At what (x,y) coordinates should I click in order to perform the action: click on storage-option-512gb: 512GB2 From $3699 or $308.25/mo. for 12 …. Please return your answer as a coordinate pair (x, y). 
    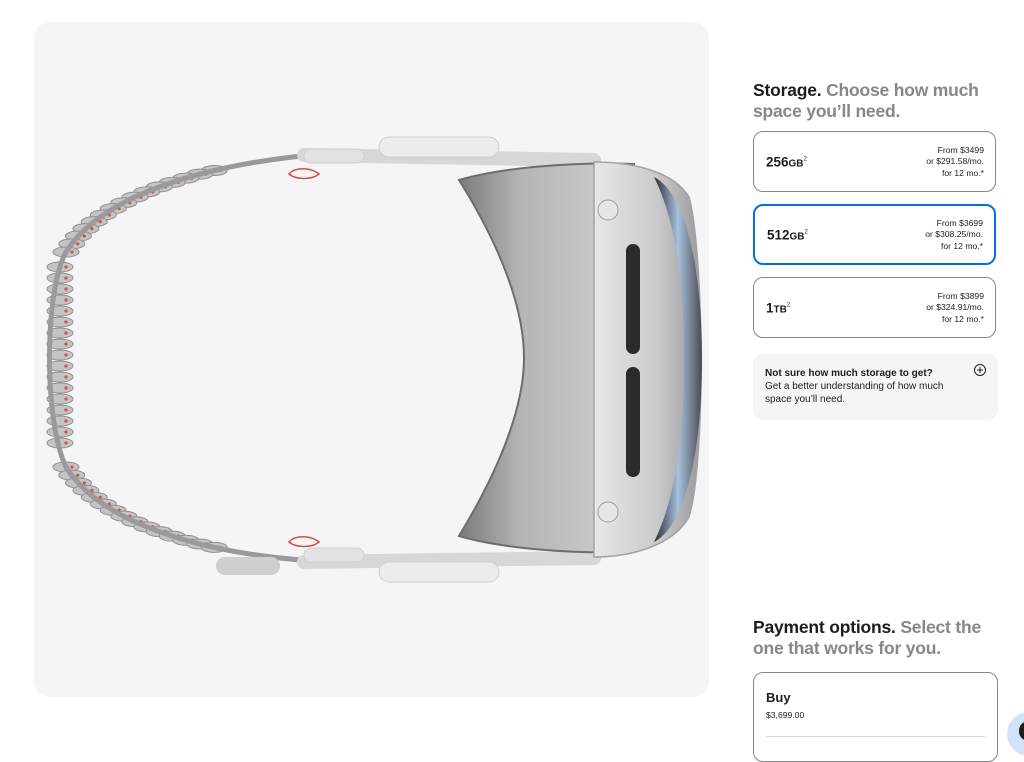
    Looking at the image, I should click on (874, 234).